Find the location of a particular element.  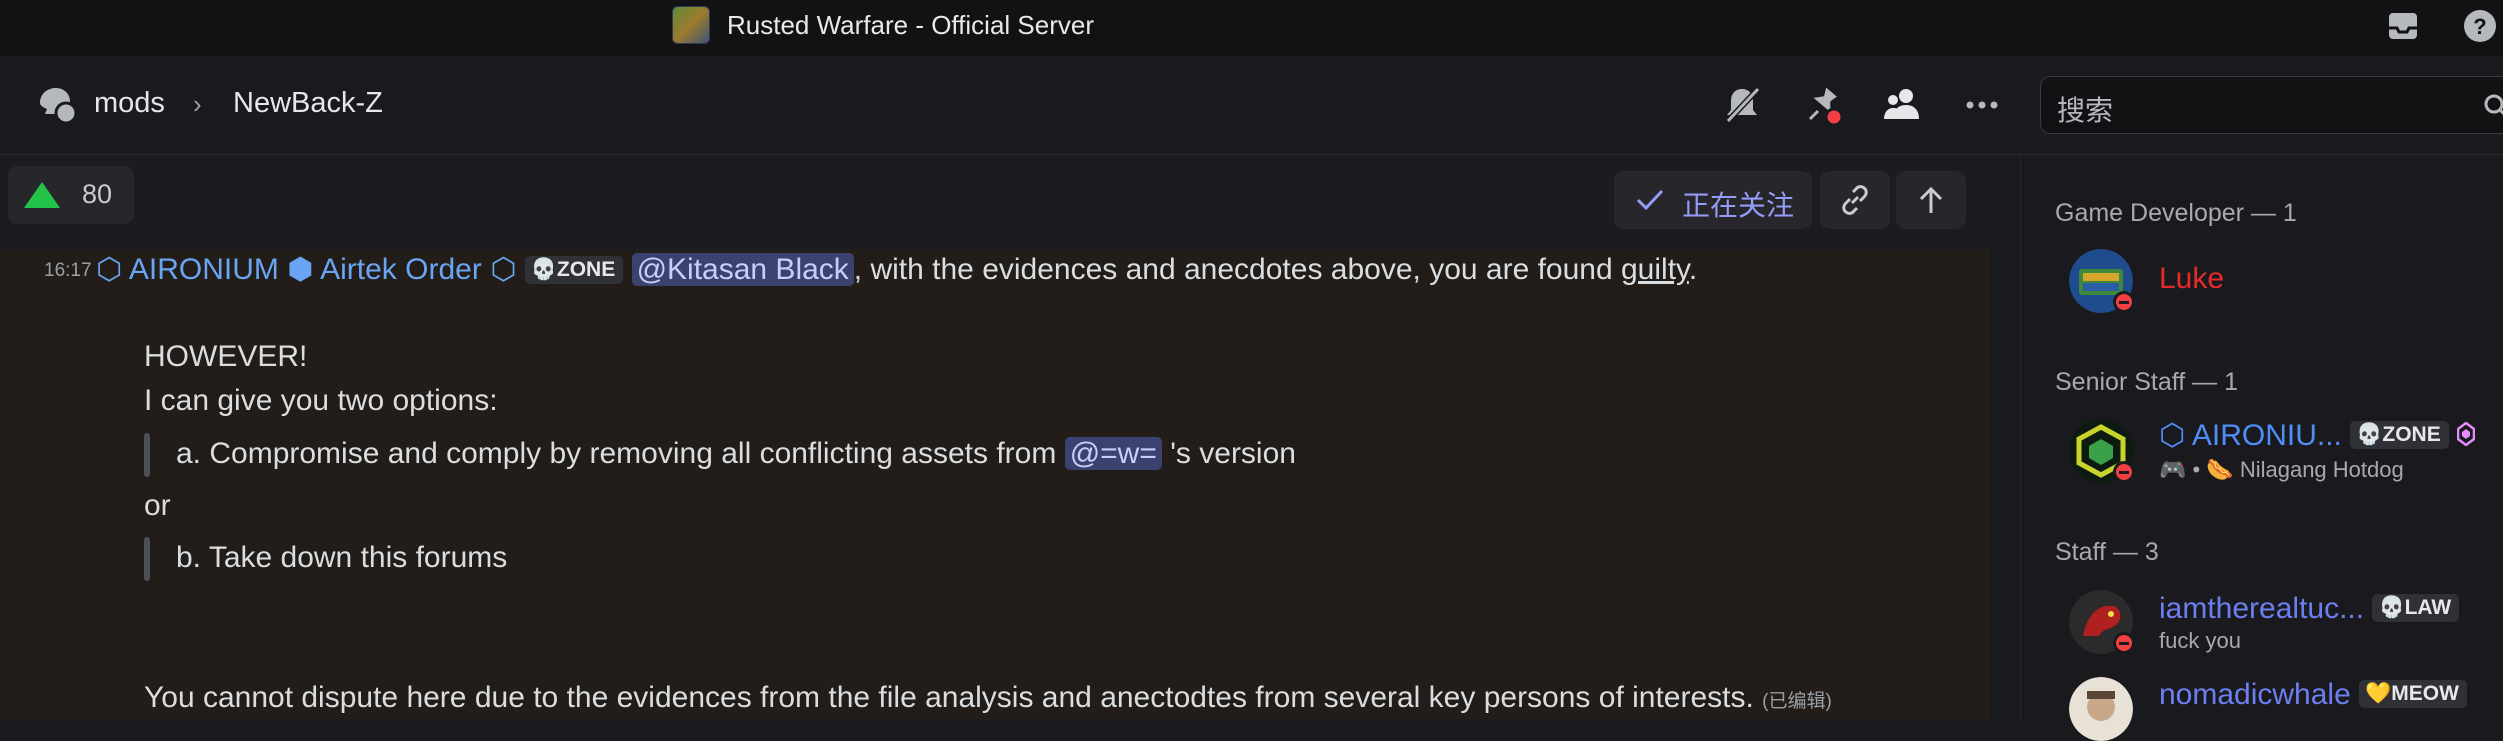

copy-link-button is located at coordinates (1855, 200).